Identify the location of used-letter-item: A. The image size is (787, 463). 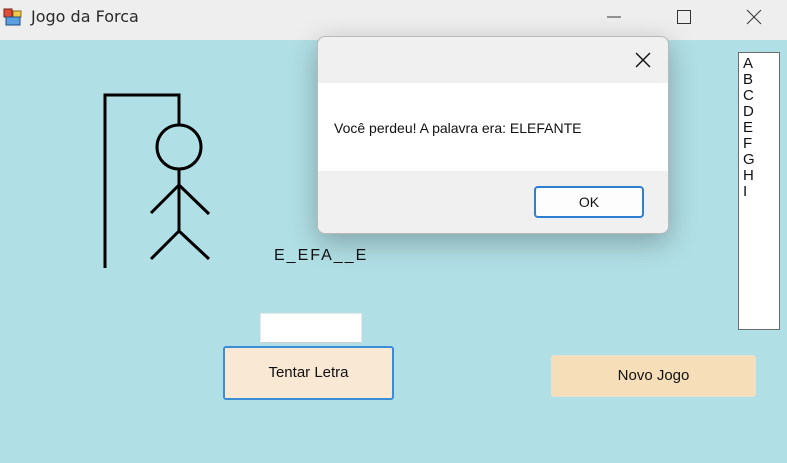
(761, 64).